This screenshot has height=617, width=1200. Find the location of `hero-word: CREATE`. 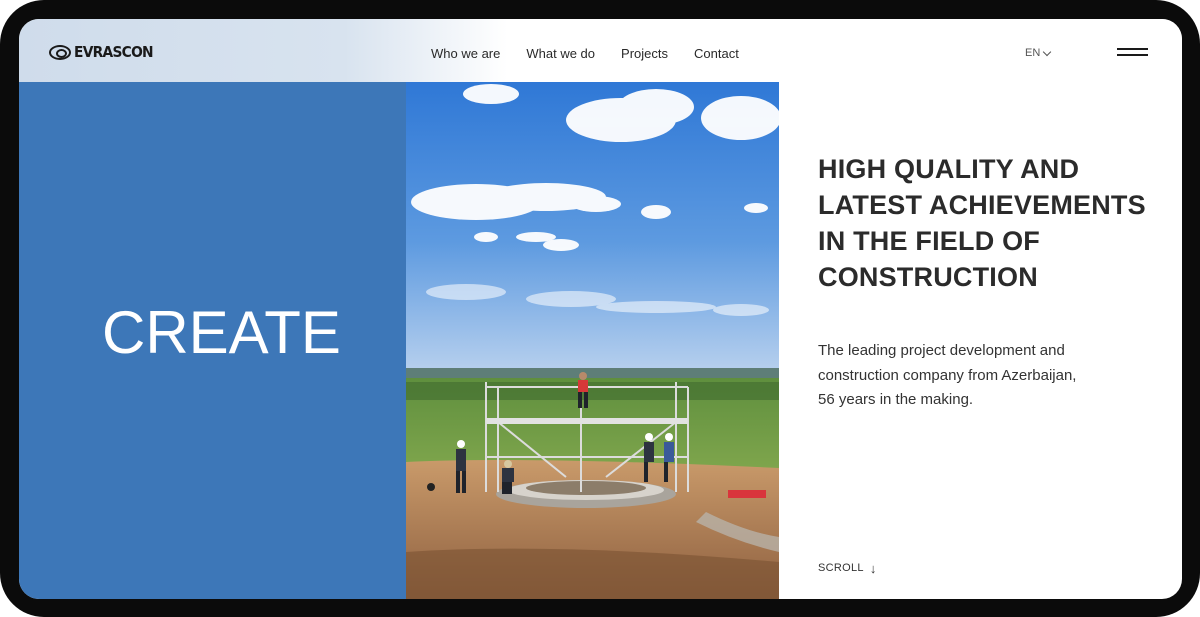

hero-word: CREATE is located at coordinates (221, 332).